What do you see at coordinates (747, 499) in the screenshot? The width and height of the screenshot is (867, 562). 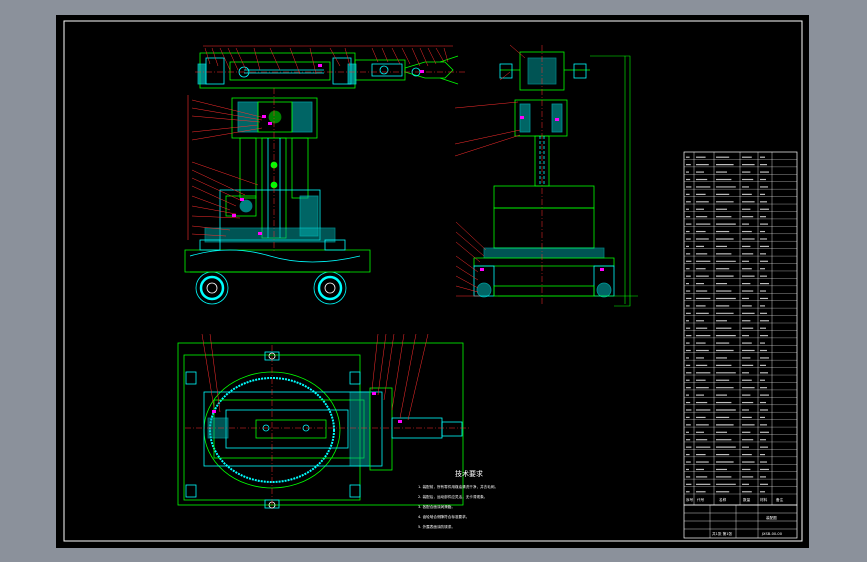 I see `bom-header-cell: 数量` at bounding box center [747, 499].